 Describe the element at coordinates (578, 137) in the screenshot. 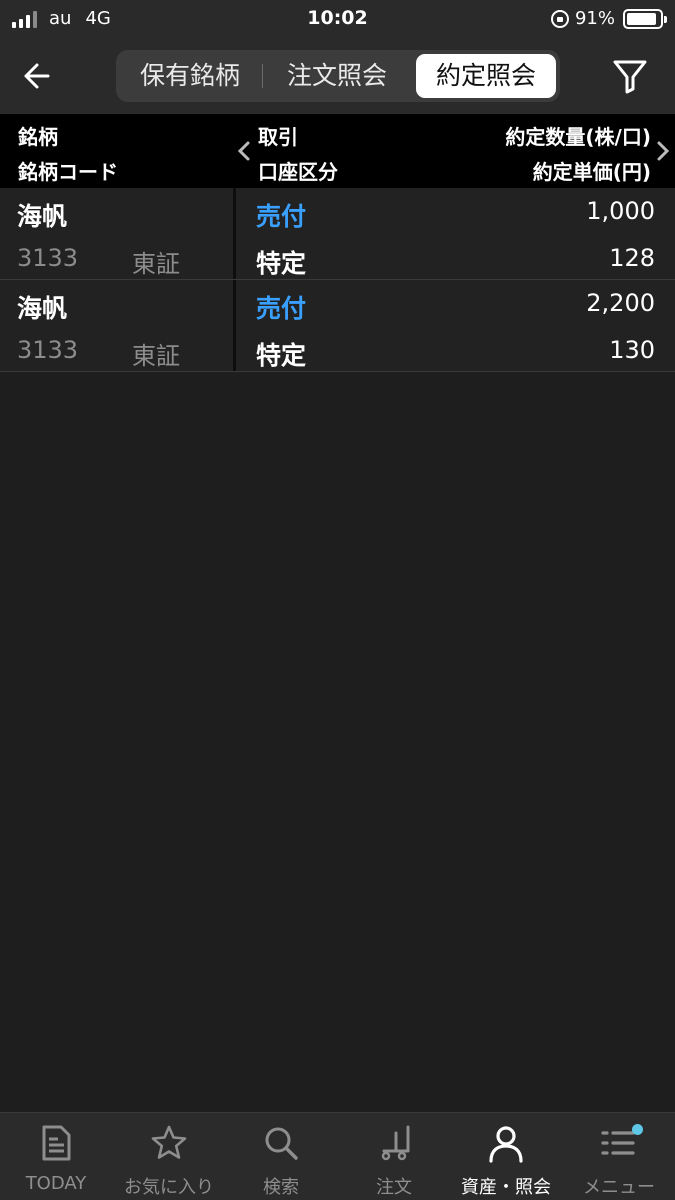

I see `col-quantity: 約定数量(株/口)` at that location.